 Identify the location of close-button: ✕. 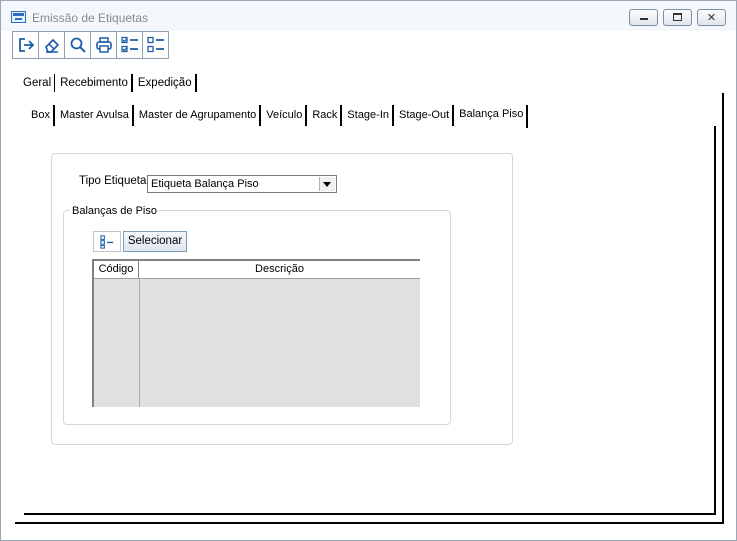
(711, 17).